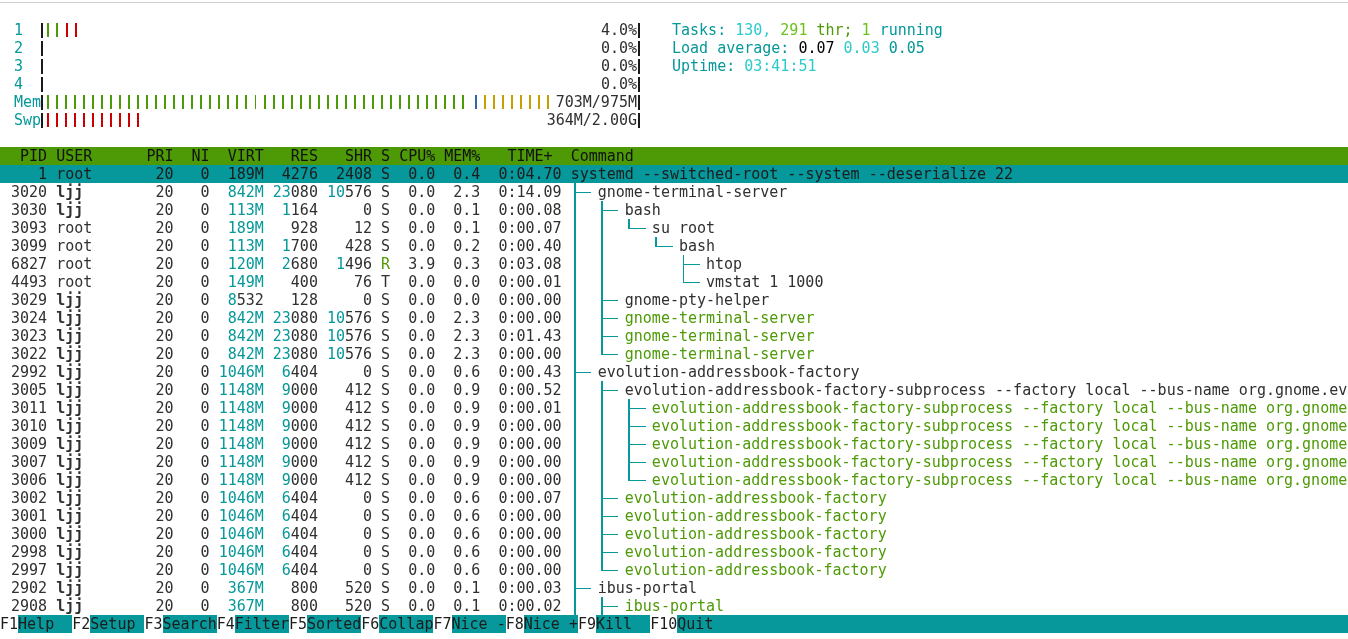 Image resolution: width=1348 pixels, height=639 pixels. I want to click on summary-value: 0.05, so click(906, 48).